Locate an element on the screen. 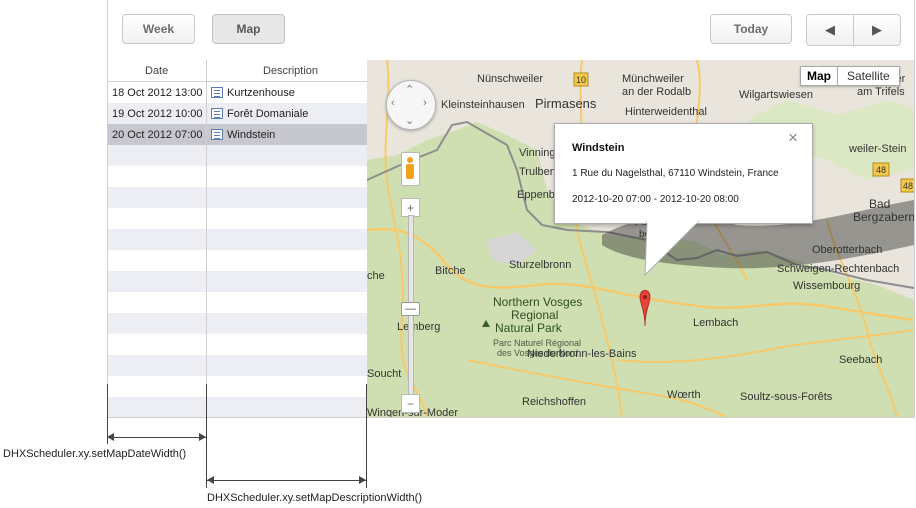 This screenshot has width=916, height=508. event-list-header: Date Description is located at coordinates (237, 71).